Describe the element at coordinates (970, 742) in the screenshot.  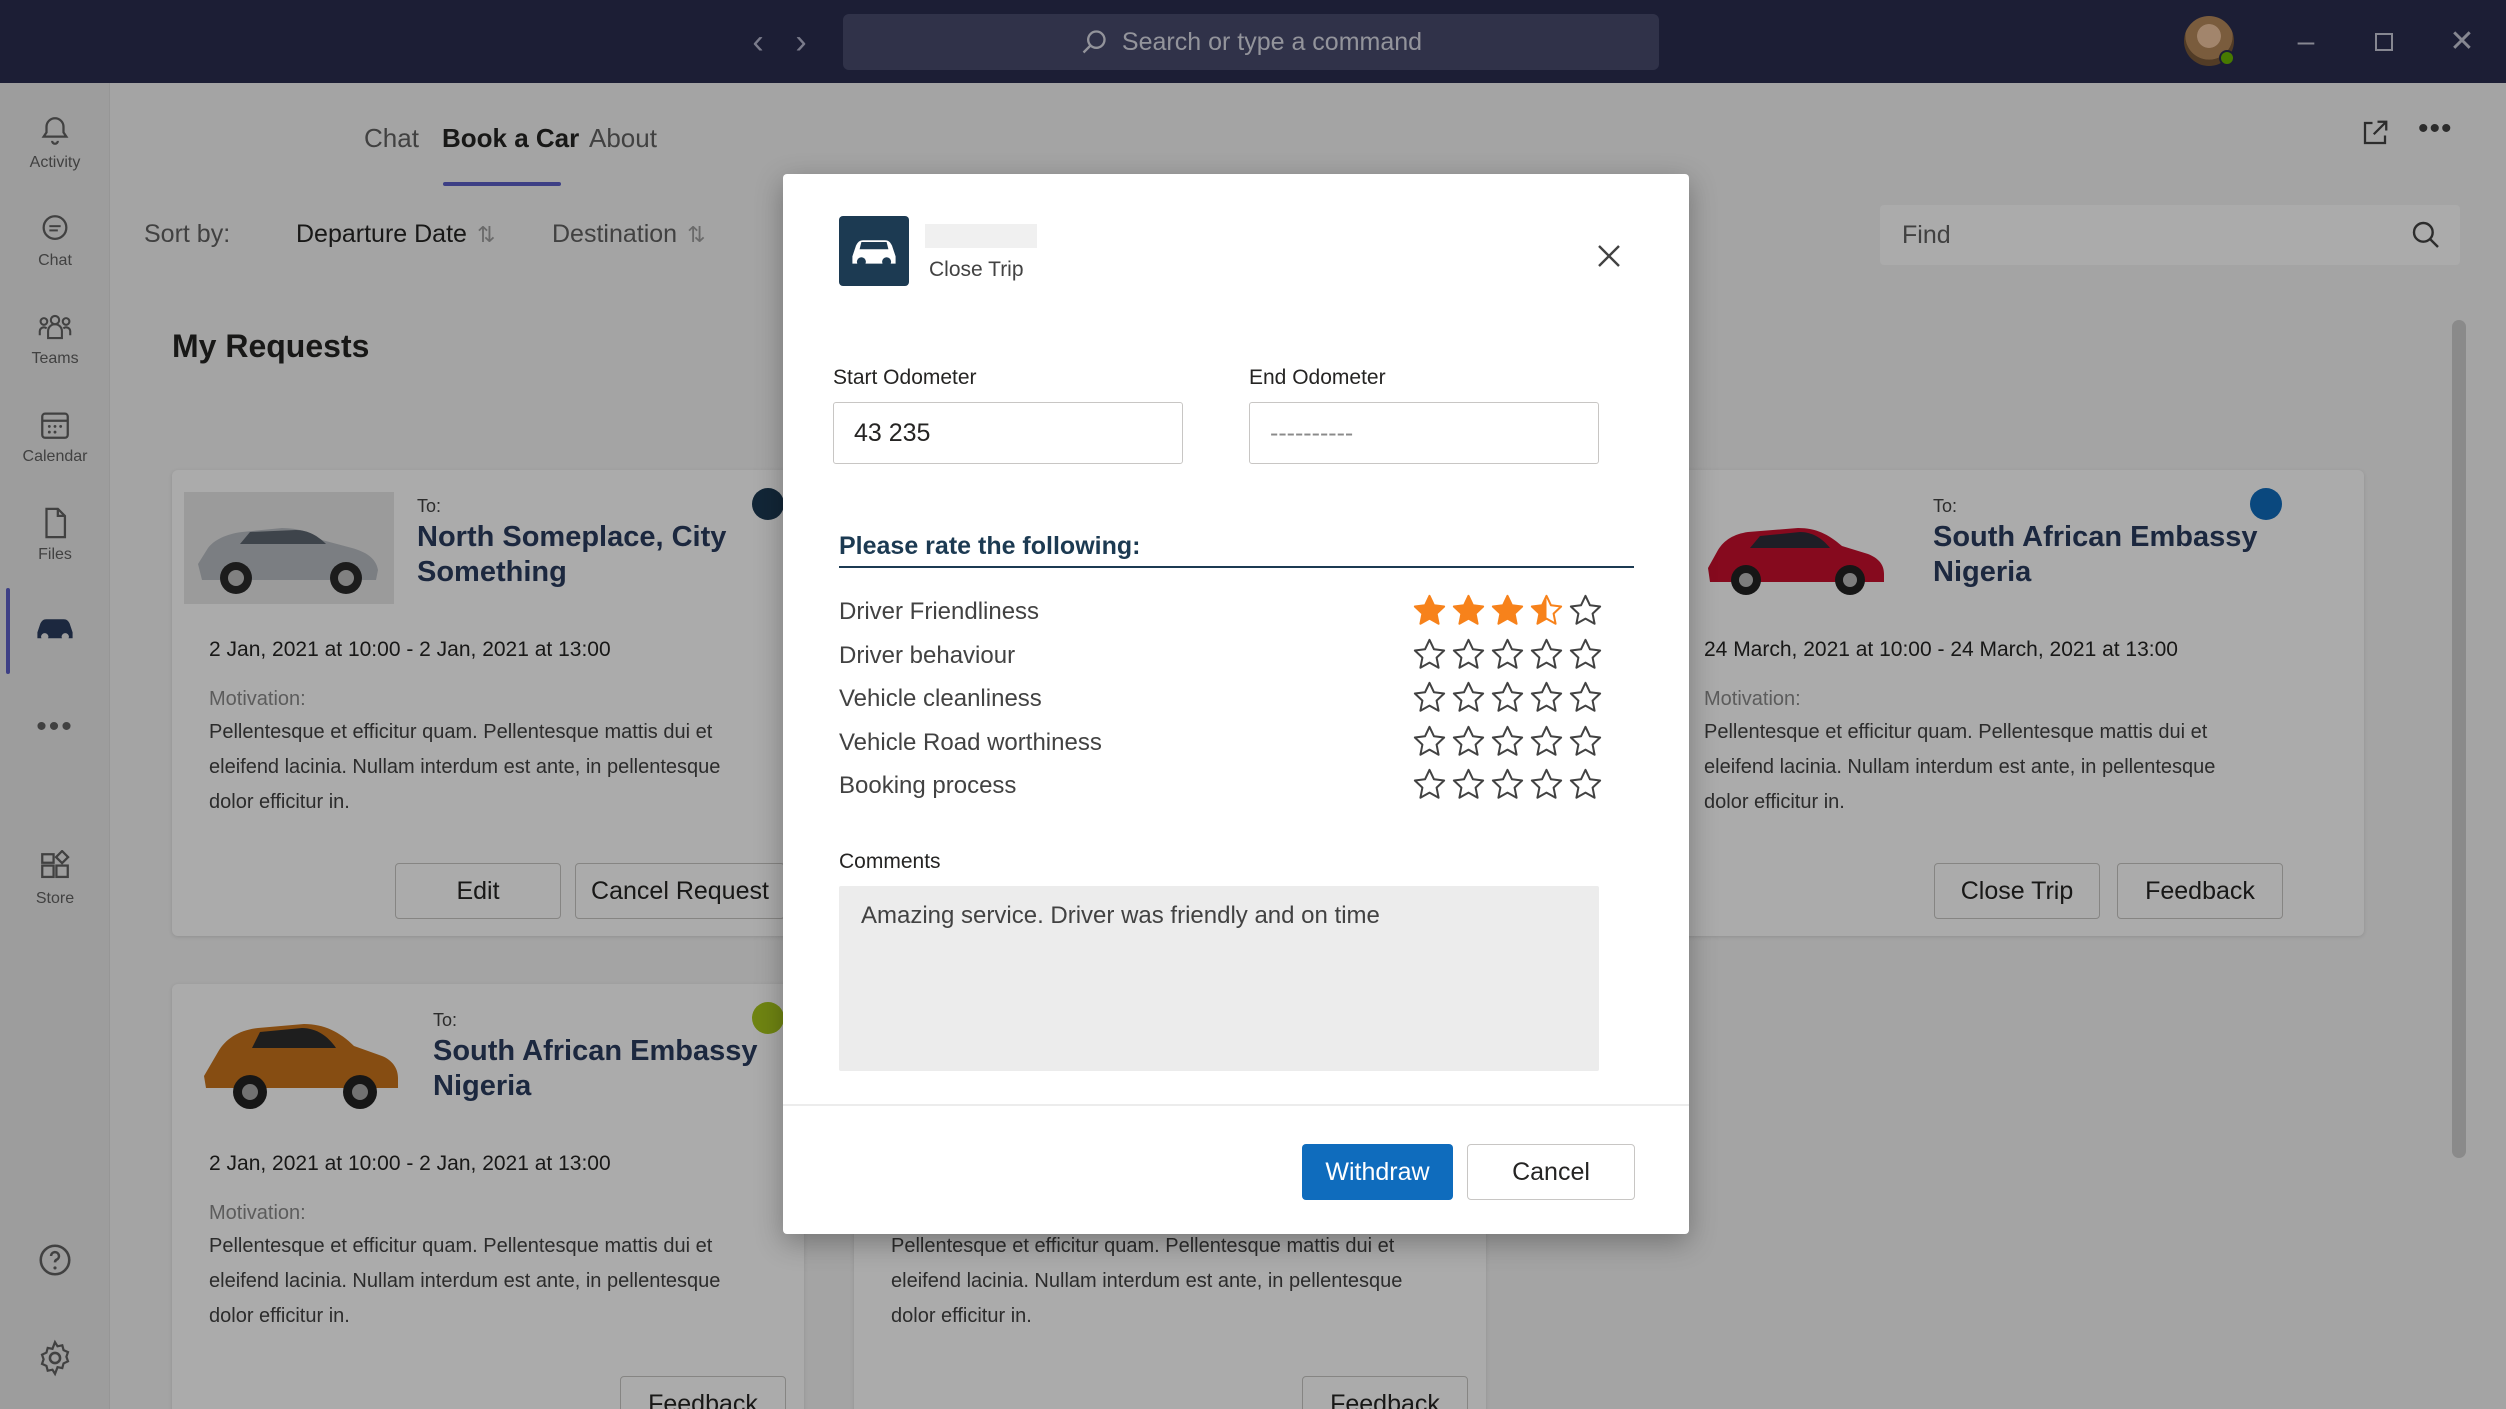
I see `rating-label: Vehicle Road worthiness` at that location.